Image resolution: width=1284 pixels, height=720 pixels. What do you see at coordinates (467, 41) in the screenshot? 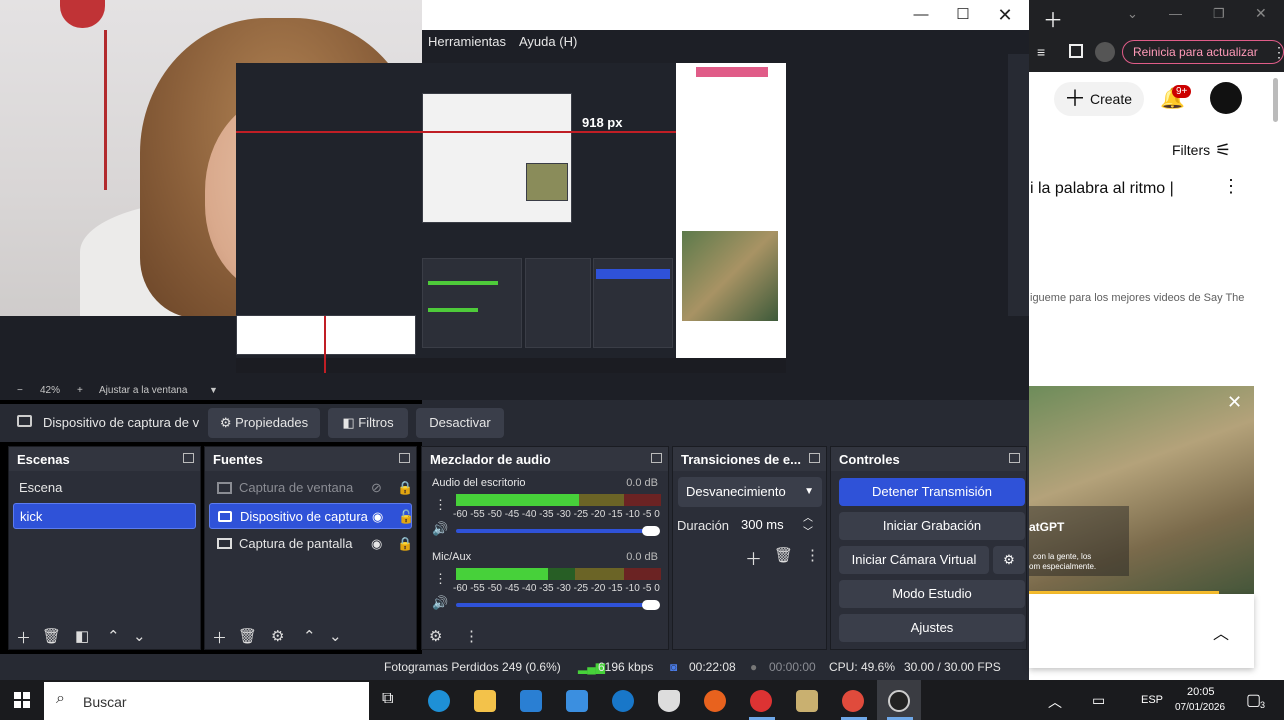
I see `menu-tools: Herramientas` at bounding box center [467, 41].